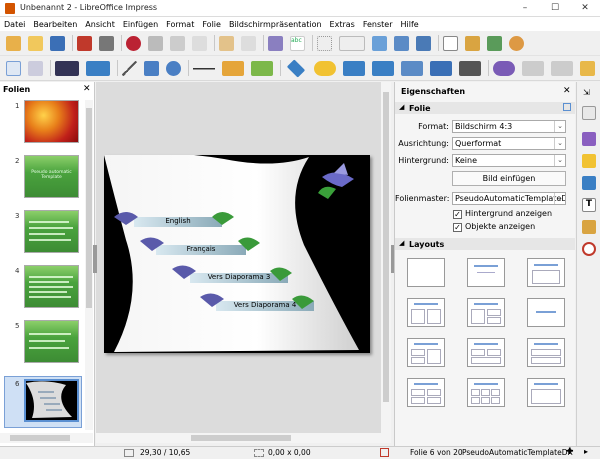 Image resolution: width=600 pixels, height=459 pixels. What do you see at coordinates (533, 68) in the screenshot?
I see `align-icon` at bounding box center [533, 68].